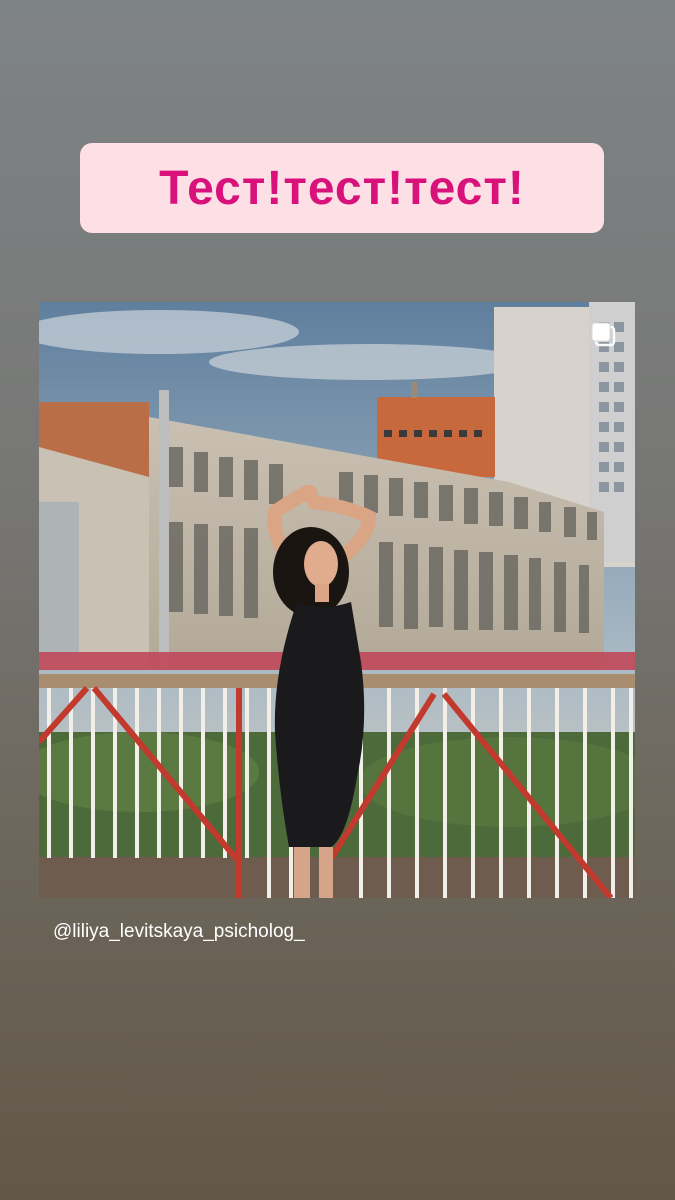 The width and height of the screenshot is (675, 1200). Describe the element at coordinates (179, 932) in the screenshot. I see `post-username: @liliya_levitskaya_psicholog_` at that location.